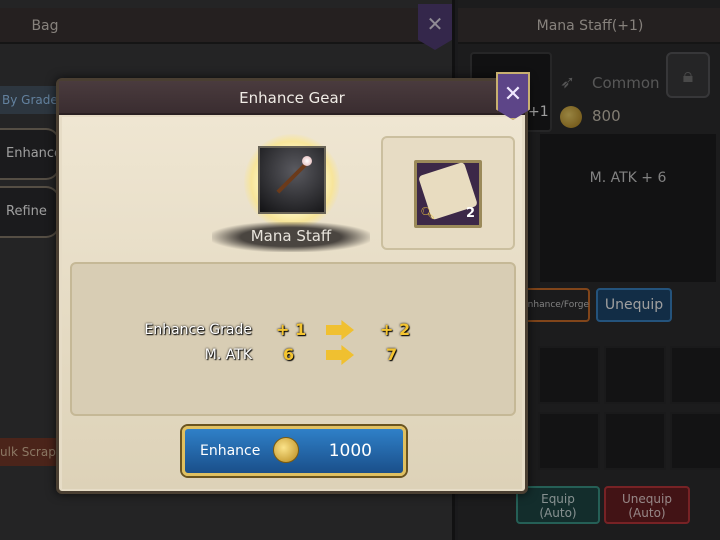 The height and width of the screenshot is (540, 720). Describe the element at coordinates (395, 329) in the screenshot. I see `enhance-grade-to: + 2` at that location.